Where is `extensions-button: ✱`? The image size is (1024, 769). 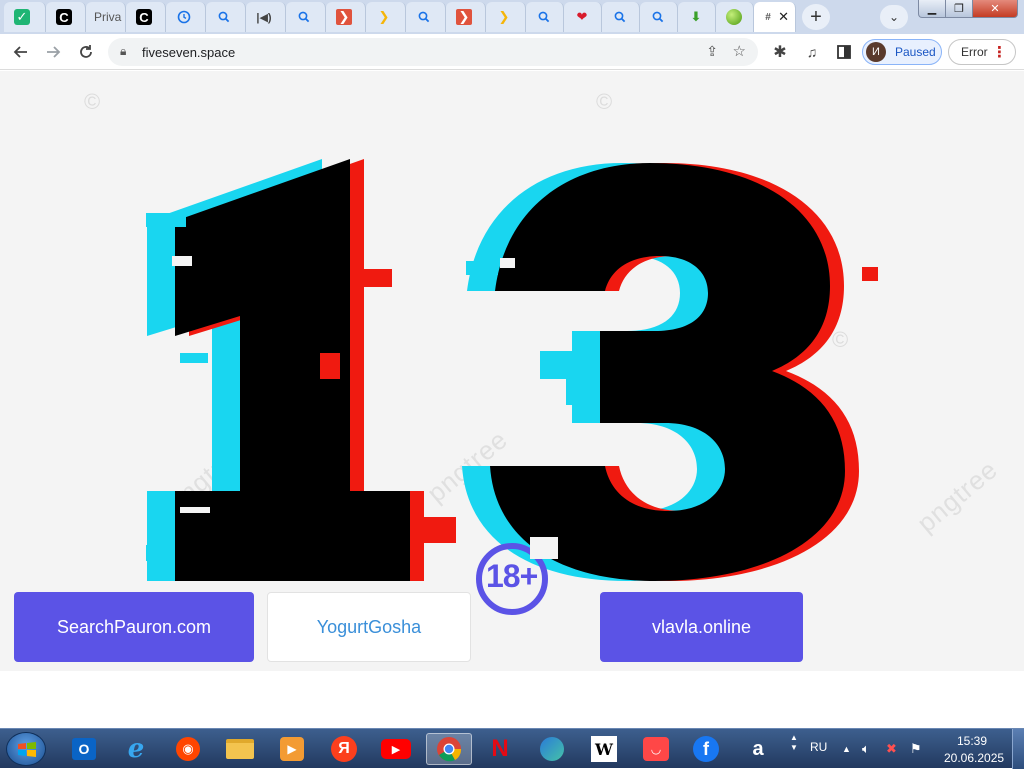 extensions-button: ✱ is located at coordinates (780, 52).